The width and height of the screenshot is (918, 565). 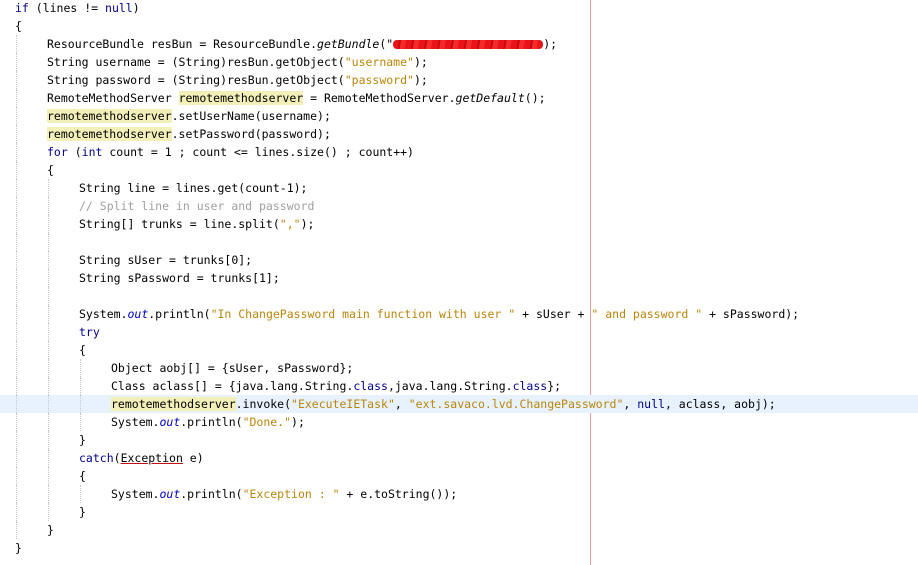 What do you see at coordinates (348, 44) in the screenshot?
I see `static-method-token: getBundle` at bounding box center [348, 44].